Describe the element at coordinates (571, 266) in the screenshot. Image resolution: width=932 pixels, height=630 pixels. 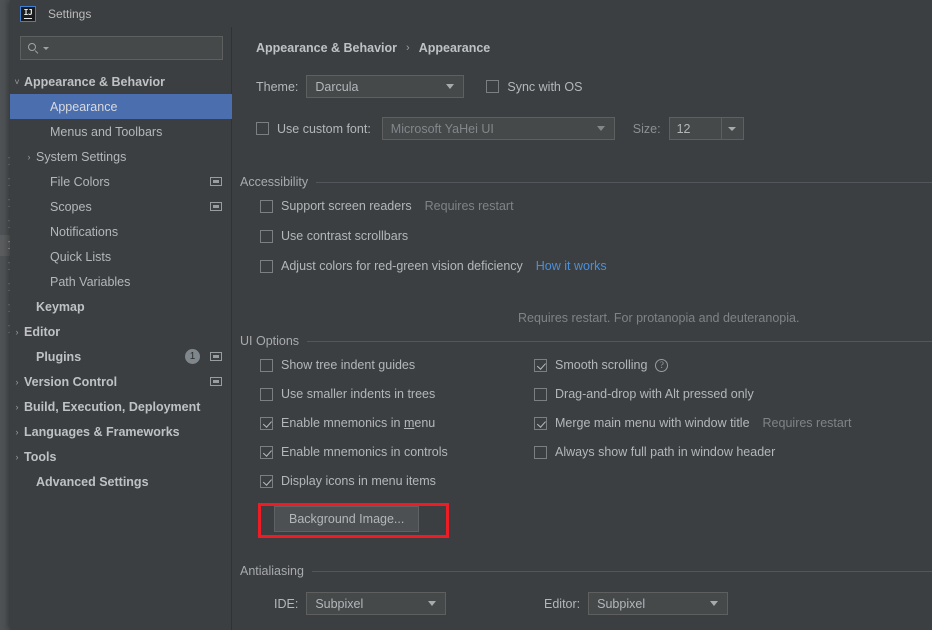
I see `how-it-works-link: How it works` at that location.